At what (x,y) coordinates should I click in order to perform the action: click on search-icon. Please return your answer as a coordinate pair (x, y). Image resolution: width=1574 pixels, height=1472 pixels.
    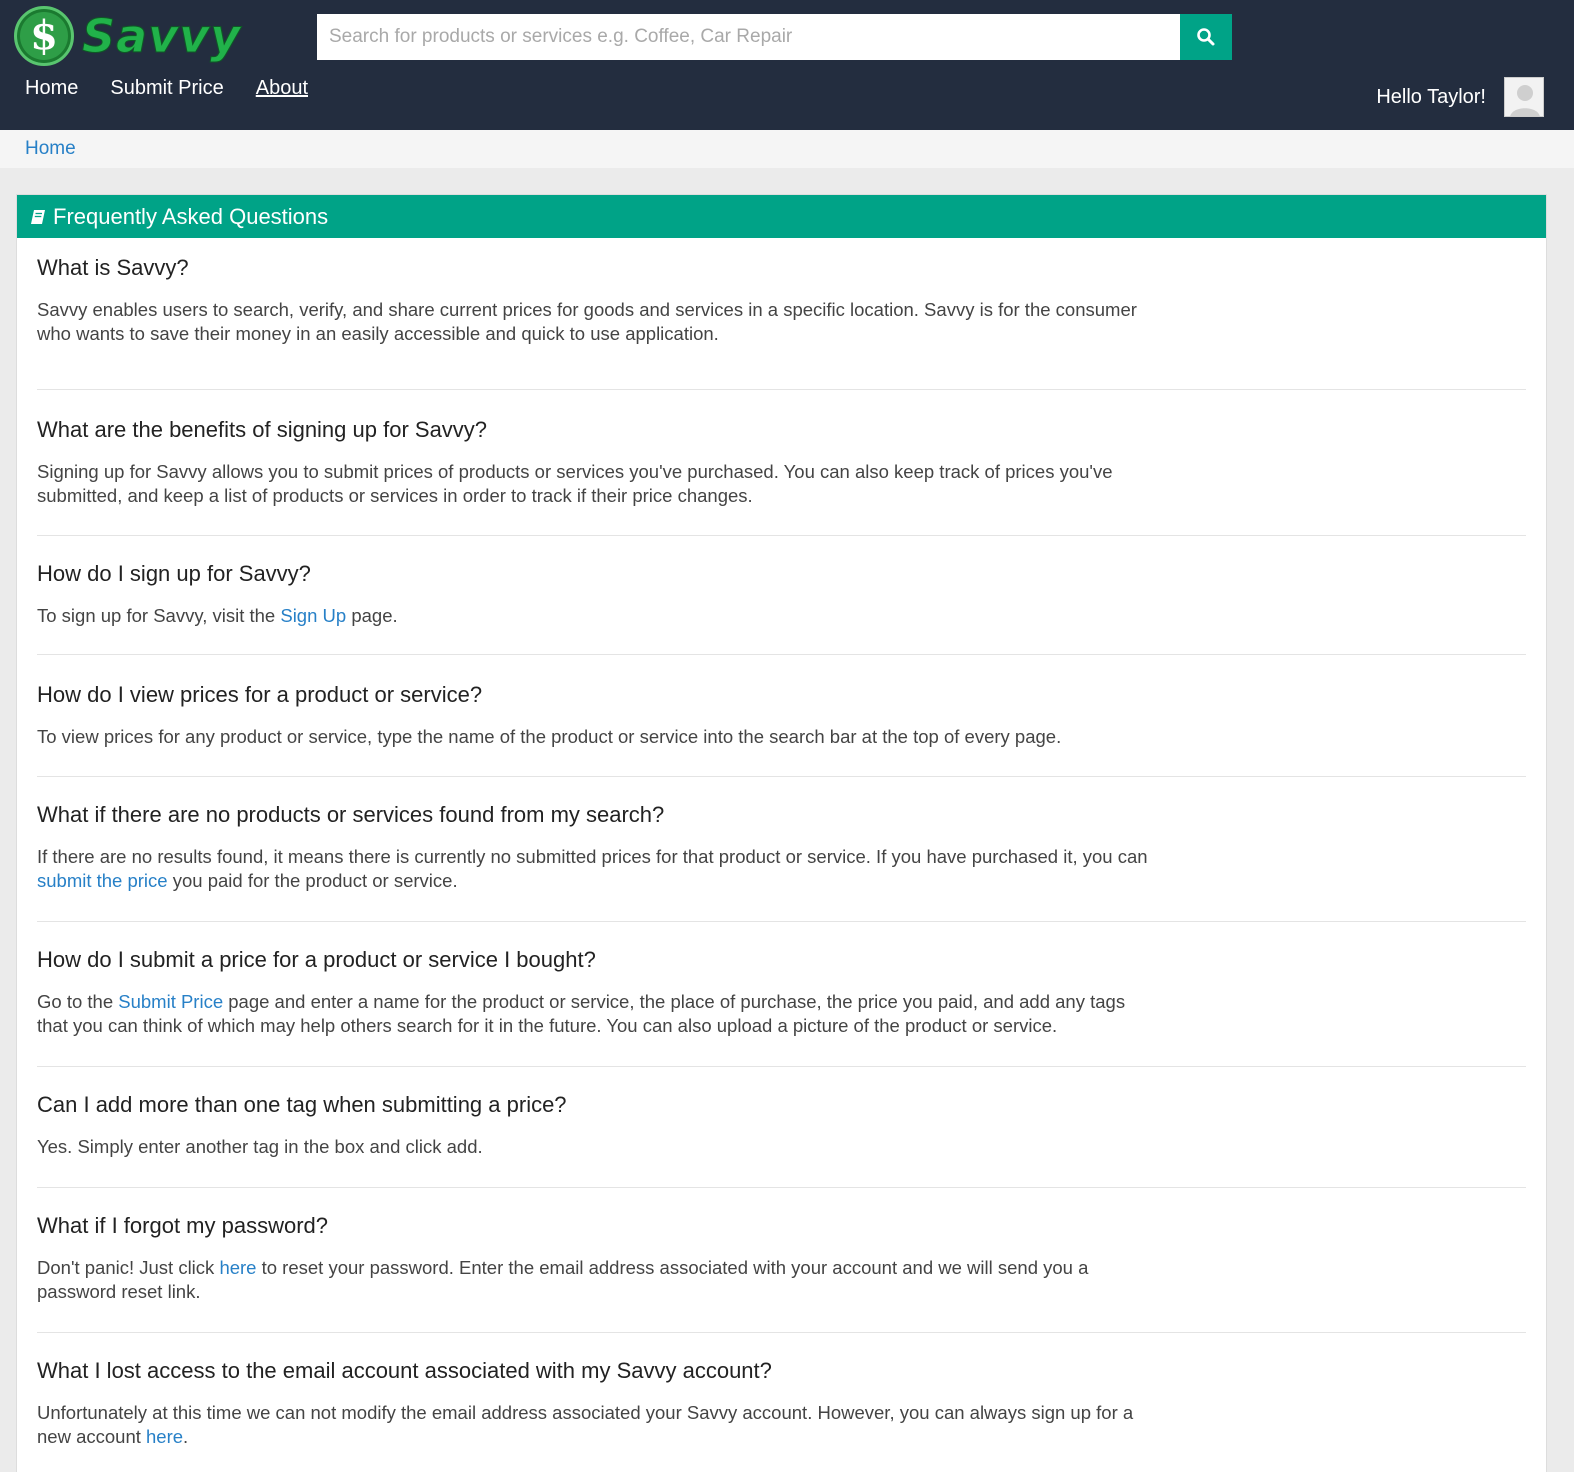
    Looking at the image, I should click on (1206, 37).